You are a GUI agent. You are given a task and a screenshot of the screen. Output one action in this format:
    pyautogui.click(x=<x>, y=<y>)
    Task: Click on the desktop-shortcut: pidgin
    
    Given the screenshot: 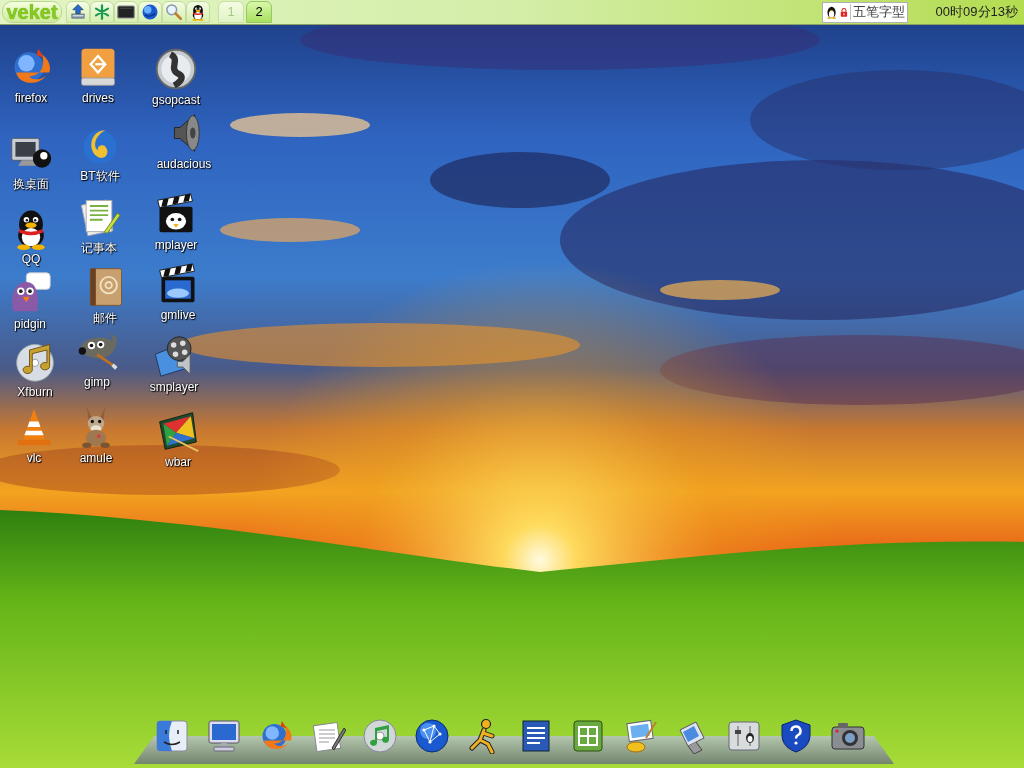 What is the action you would take?
    pyautogui.click(x=30, y=301)
    